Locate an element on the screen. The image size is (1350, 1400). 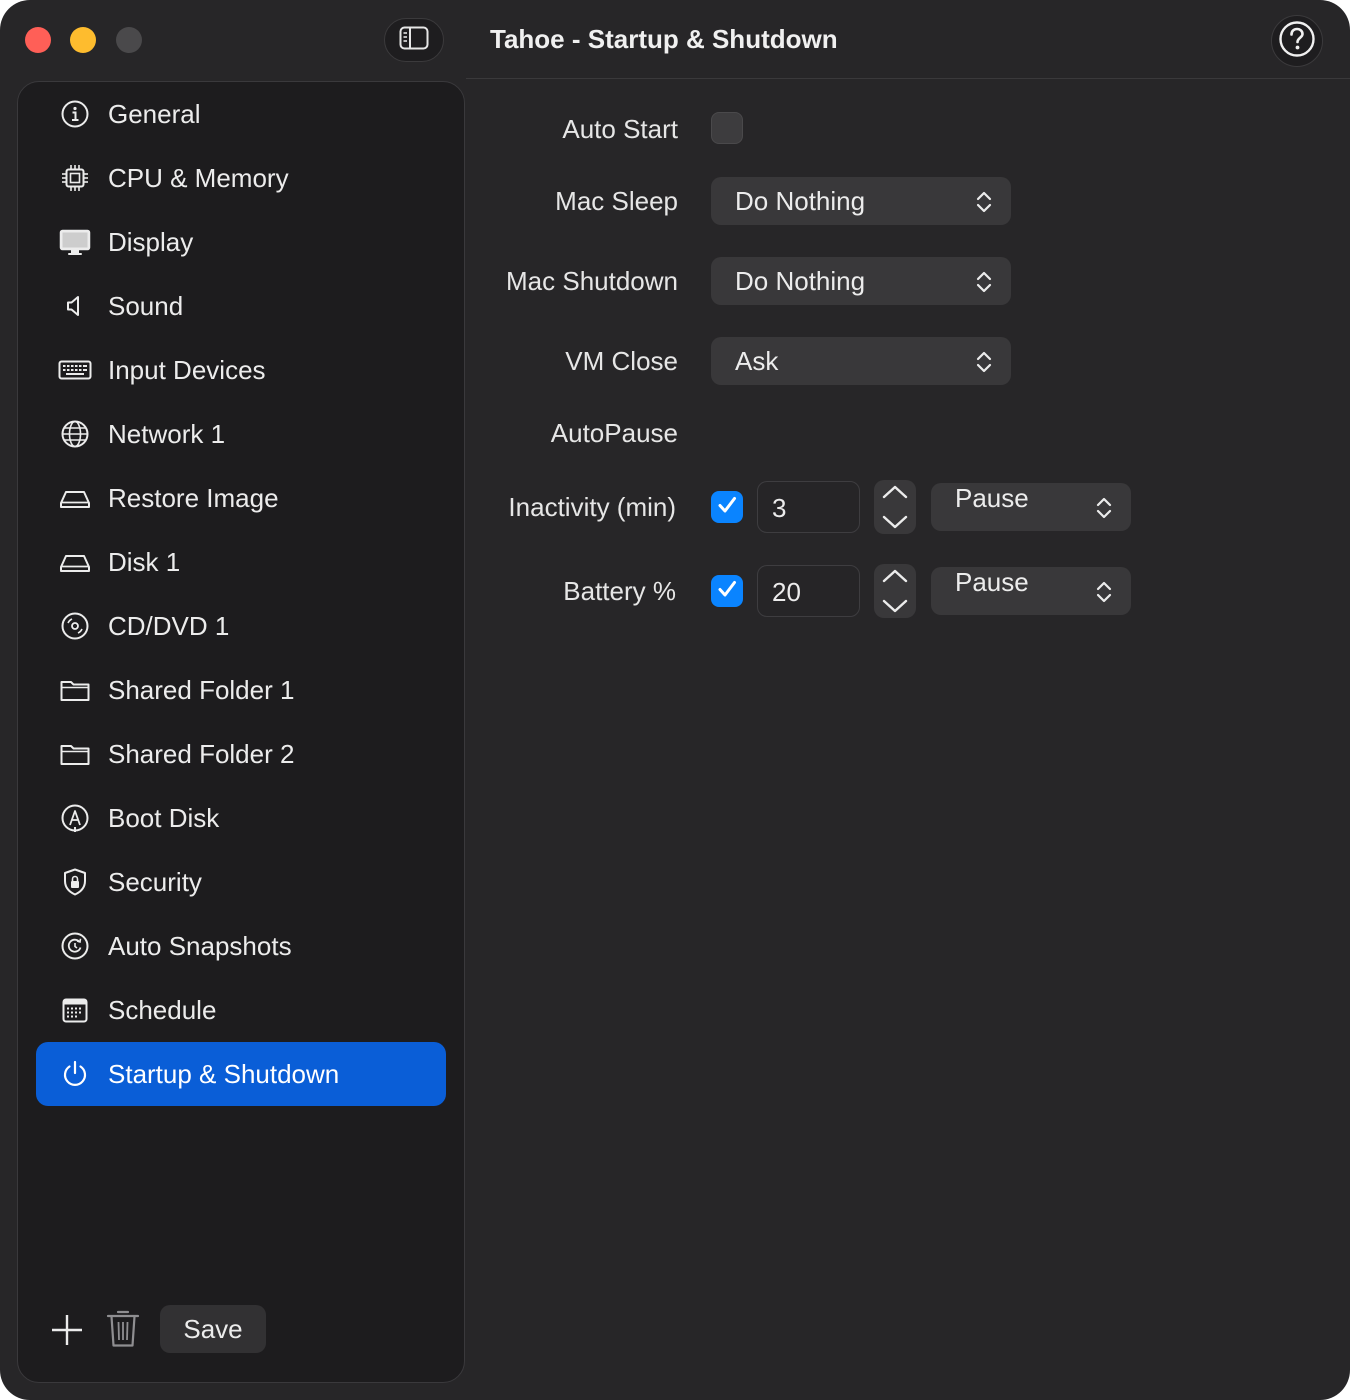
inactivity-stepper is located at coordinates (895, 507).